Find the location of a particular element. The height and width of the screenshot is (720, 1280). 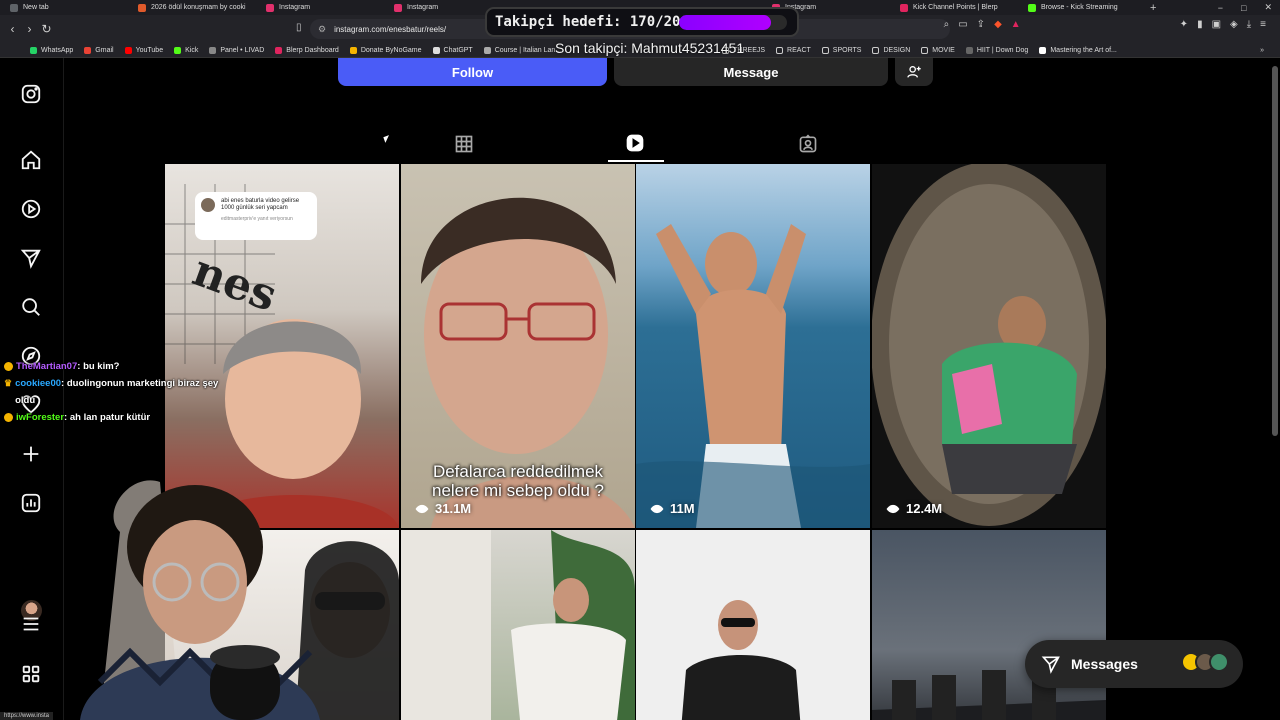

bookmark-folder: SPORTS is located at coordinates (841, 50).